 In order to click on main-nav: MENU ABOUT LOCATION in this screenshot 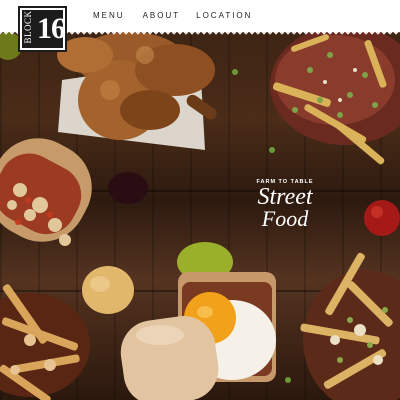, I will do `click(172, 16)`.